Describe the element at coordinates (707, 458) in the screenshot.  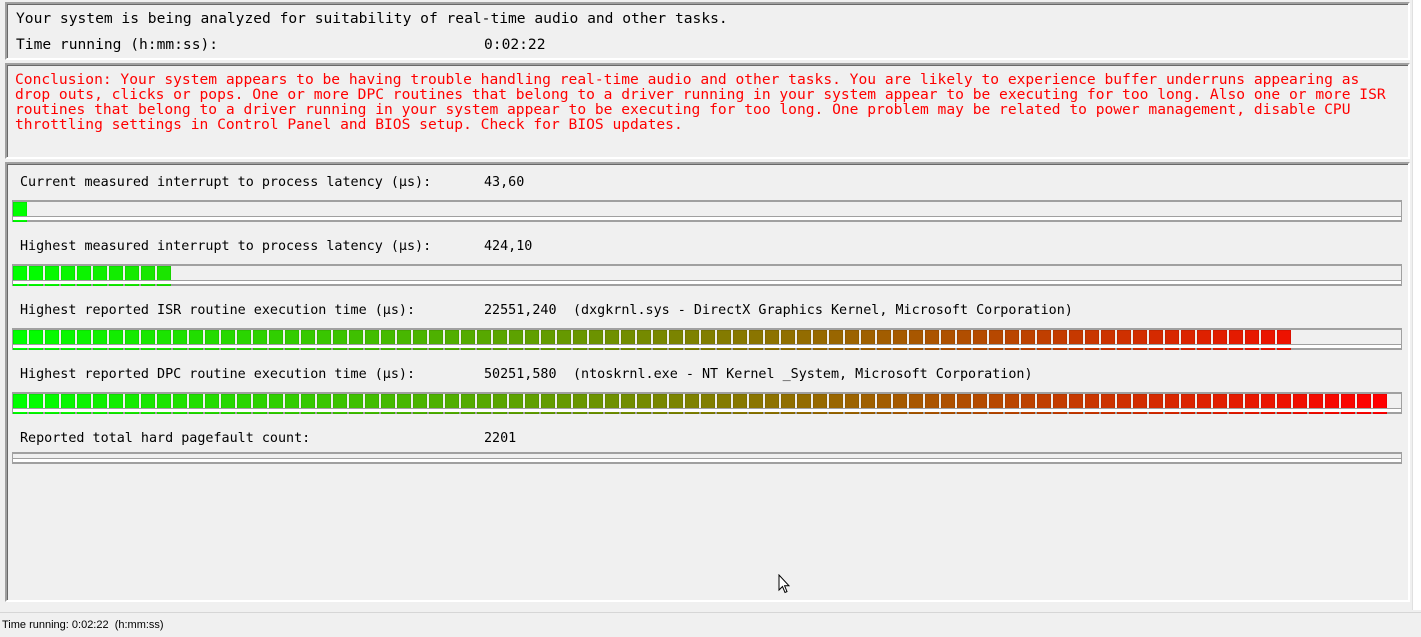
I see `pagefault-progress-bar` at that location.